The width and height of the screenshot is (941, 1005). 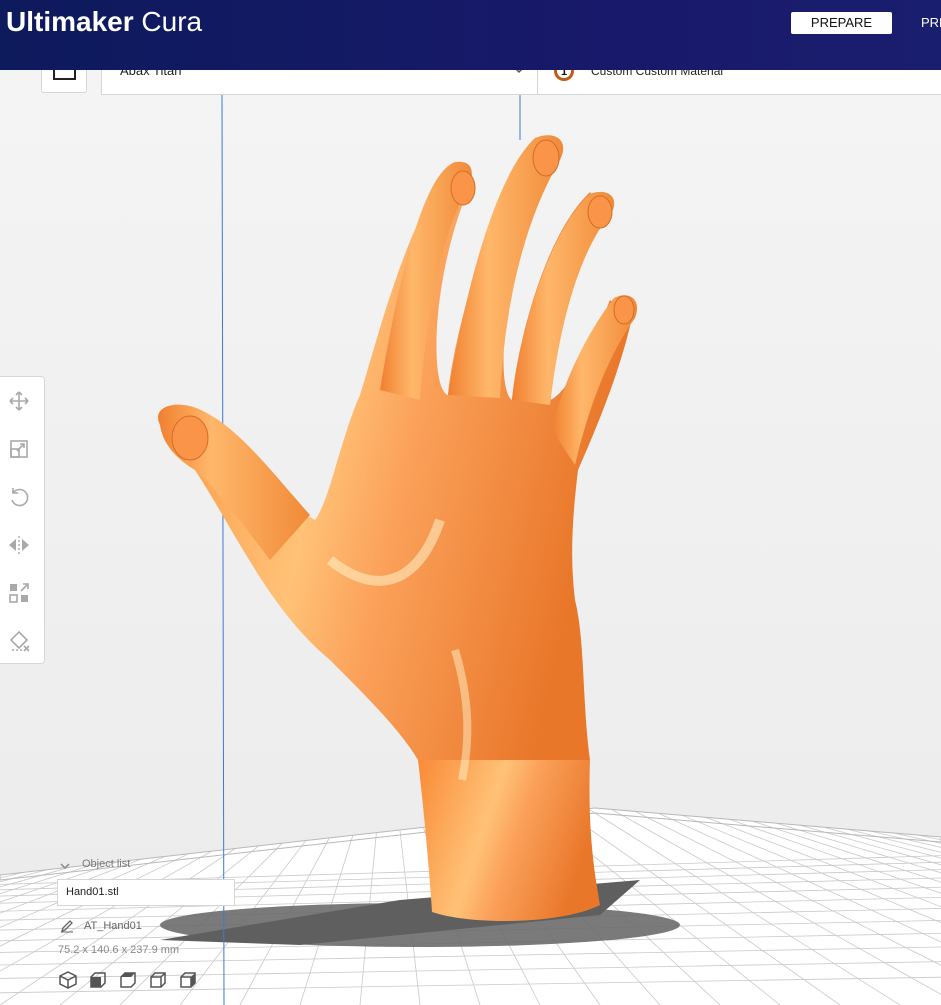 What do you see at coordinates (19, 641) in the screenshot?
I see `support-blocker-icon` at bounding box center [19, 641].